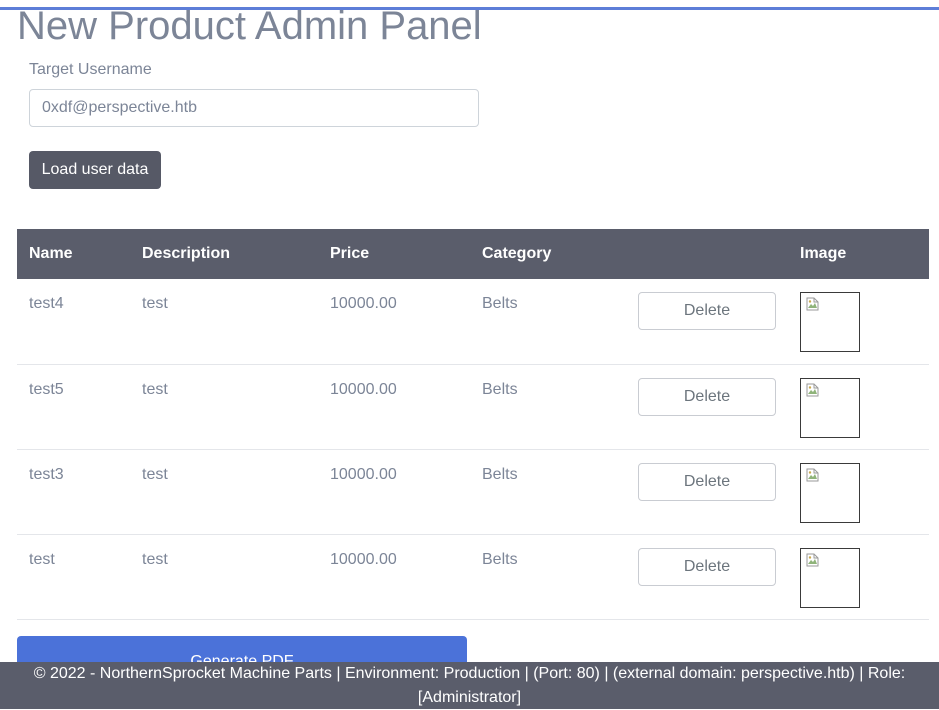 Image resolution: width=939 pixels, height=710 pixels. I want to click on product-name: test4, so click(46, 303).